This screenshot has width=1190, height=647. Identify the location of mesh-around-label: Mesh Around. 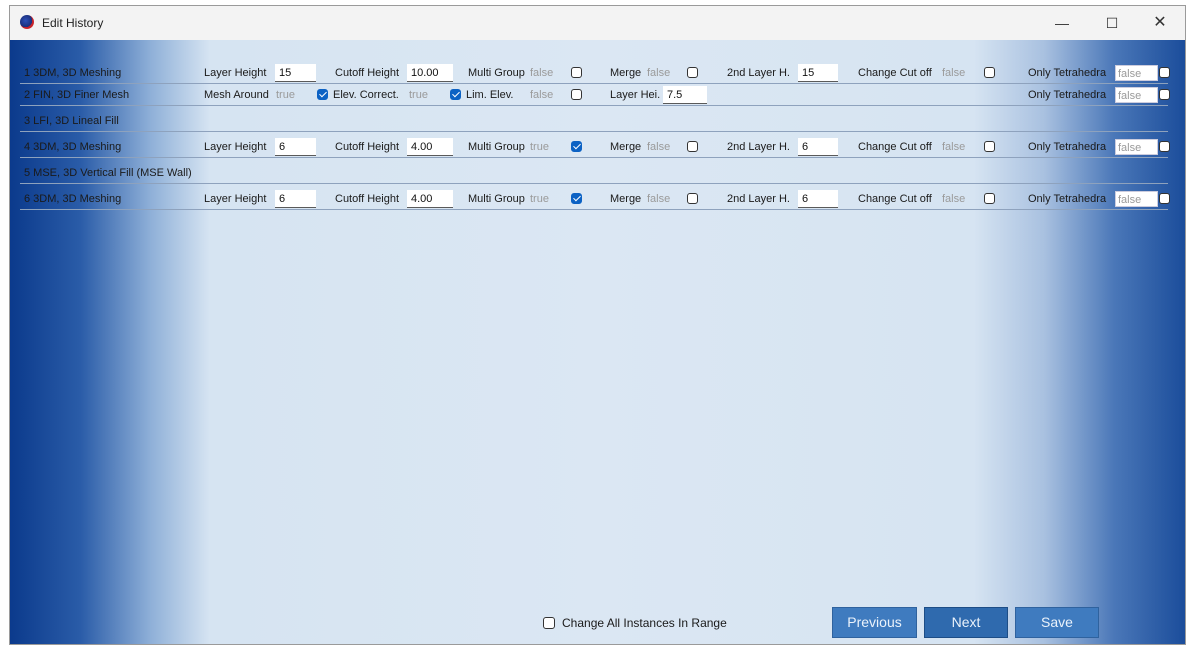
(236, 95).